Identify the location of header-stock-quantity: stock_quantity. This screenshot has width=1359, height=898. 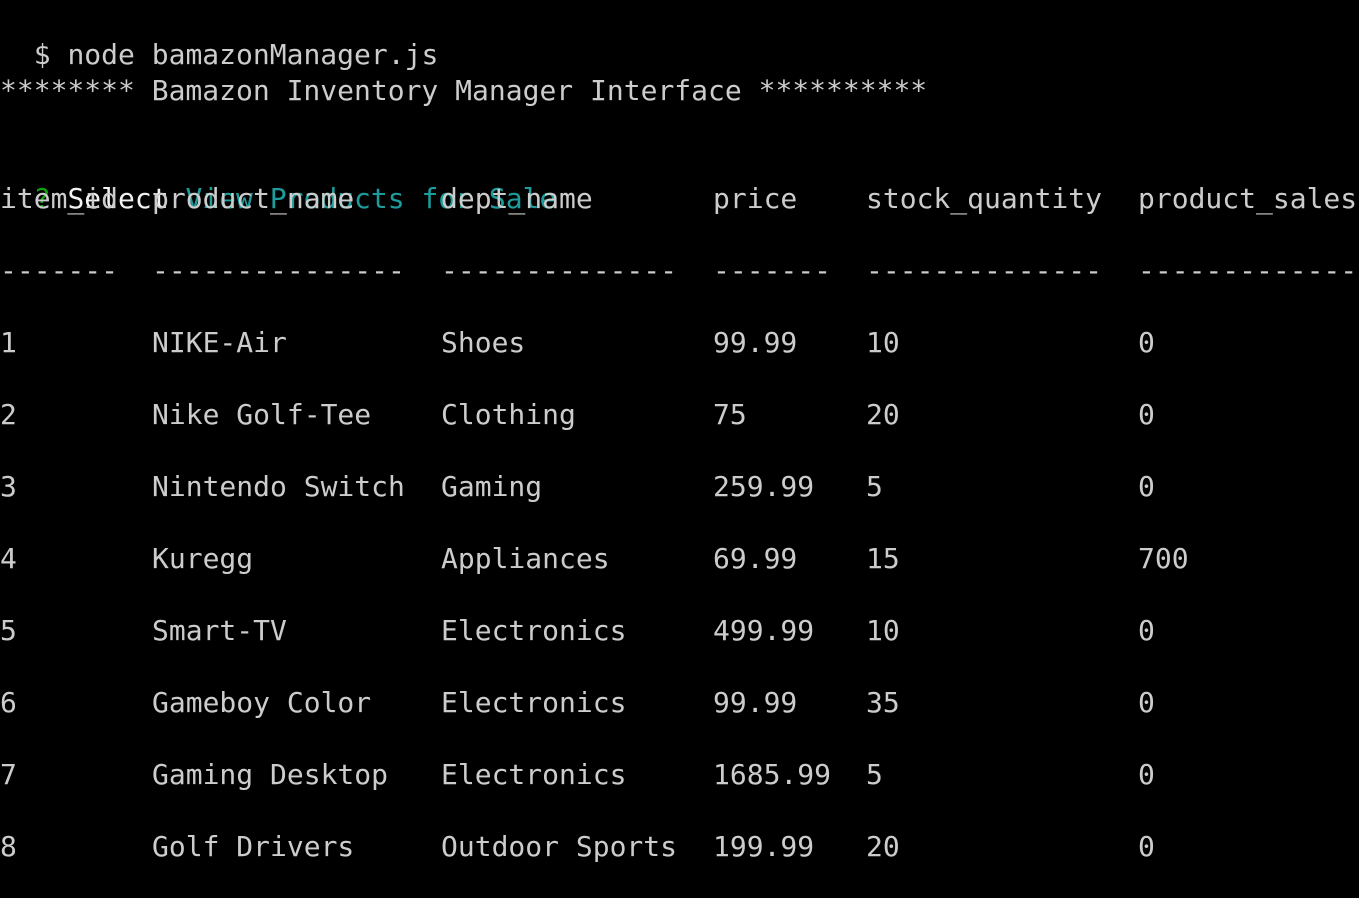
(984, 198).